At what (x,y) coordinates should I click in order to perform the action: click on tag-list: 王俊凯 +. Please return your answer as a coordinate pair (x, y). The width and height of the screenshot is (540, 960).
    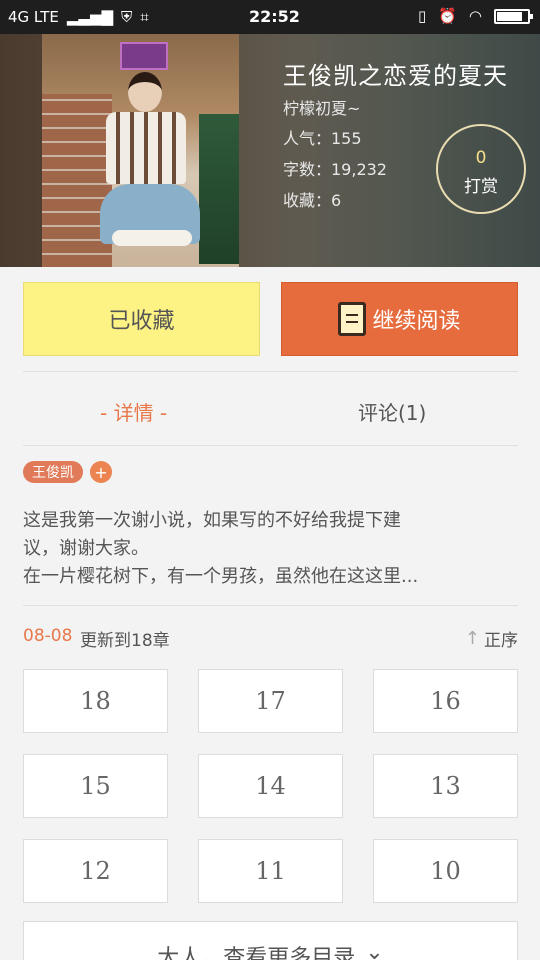
    Looking at the image, I should click on (67, 472).